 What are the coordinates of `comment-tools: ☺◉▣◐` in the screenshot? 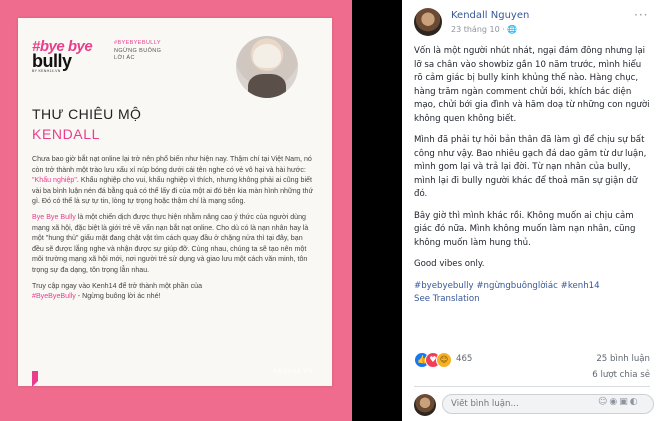 It's located at (619, 402).